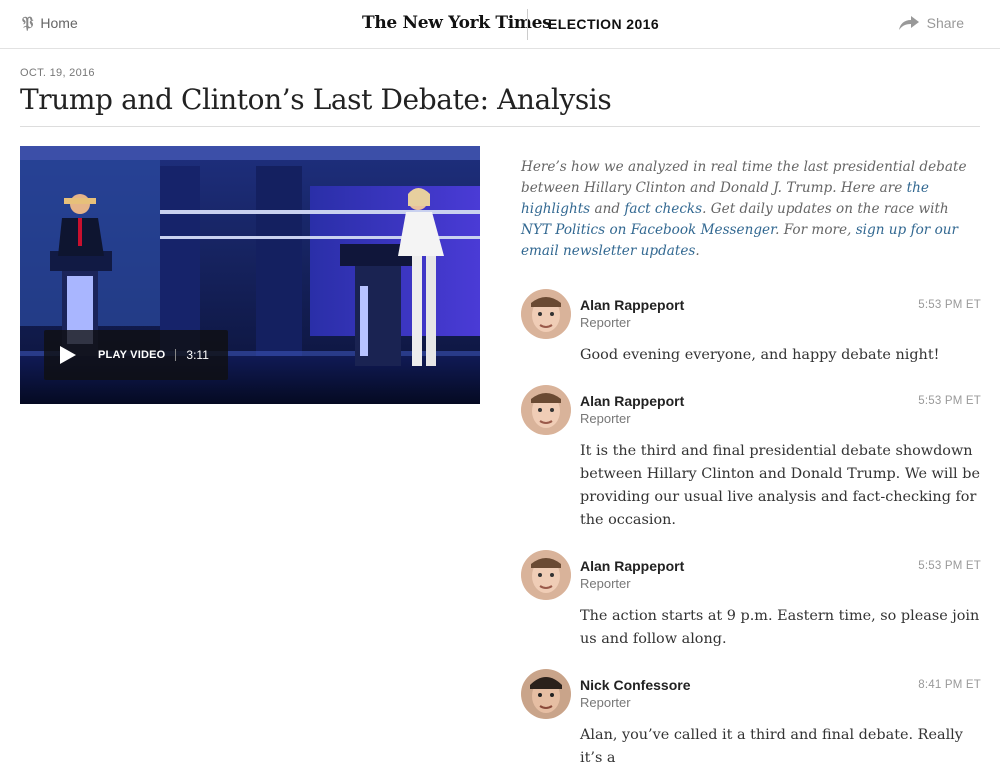  Describe the element at coordinates (28, 22) in the screenshot. I see `nyt-t-icon: 𝔓` at that location.